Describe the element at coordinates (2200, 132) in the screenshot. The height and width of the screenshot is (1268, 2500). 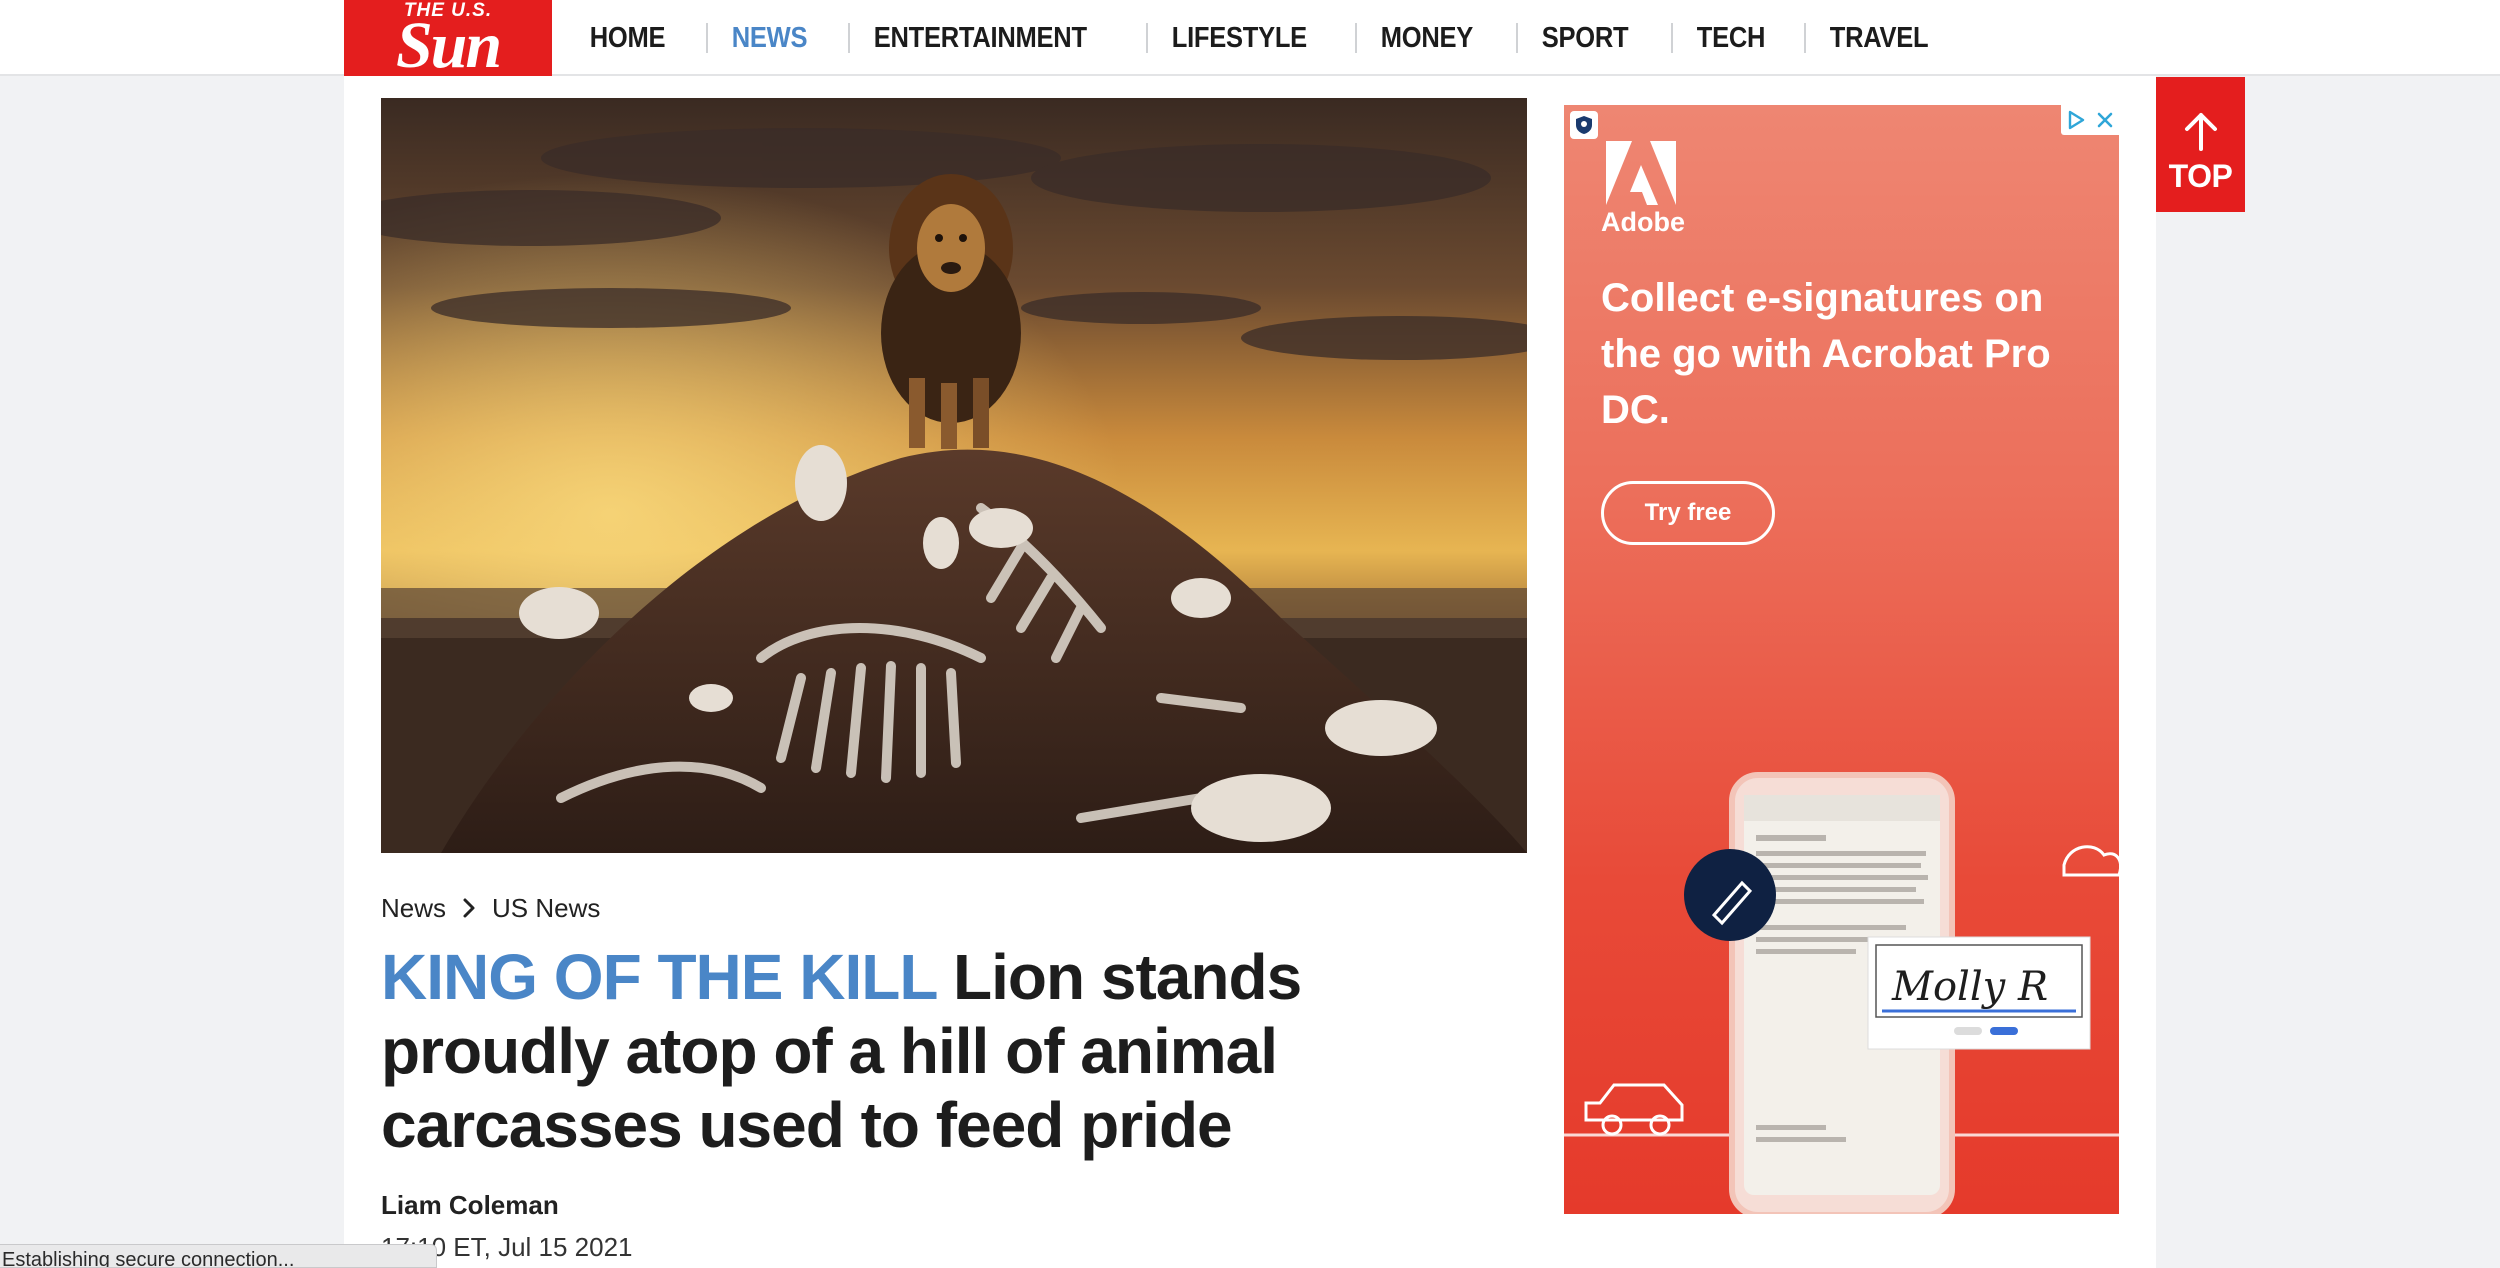
I see `arrow-up-icon` at that location.